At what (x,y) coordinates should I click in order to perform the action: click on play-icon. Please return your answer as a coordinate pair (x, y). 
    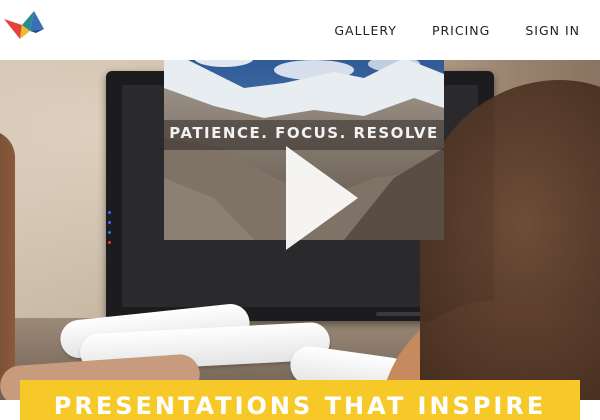
    Looking at the image, I should click on (322, 198).